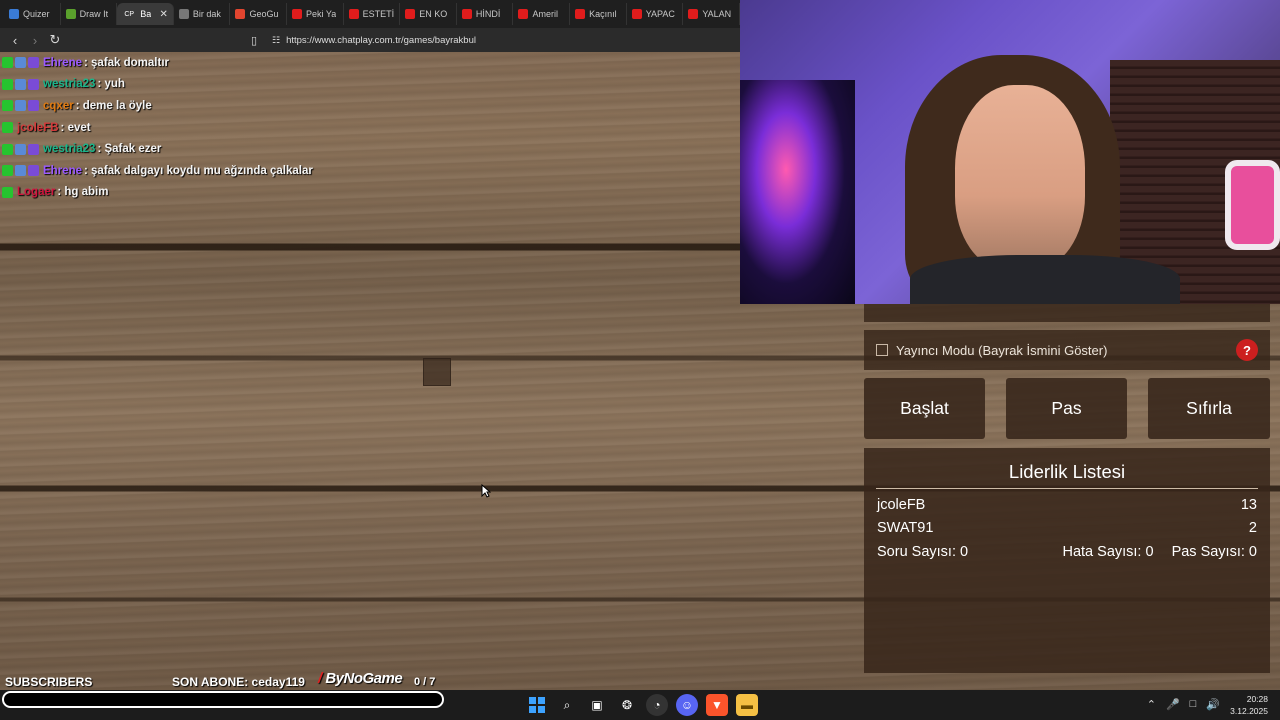 The height and width of the screenshot is (720, 1280). I want to click on pass-button: Pas, so click(1066, 408).